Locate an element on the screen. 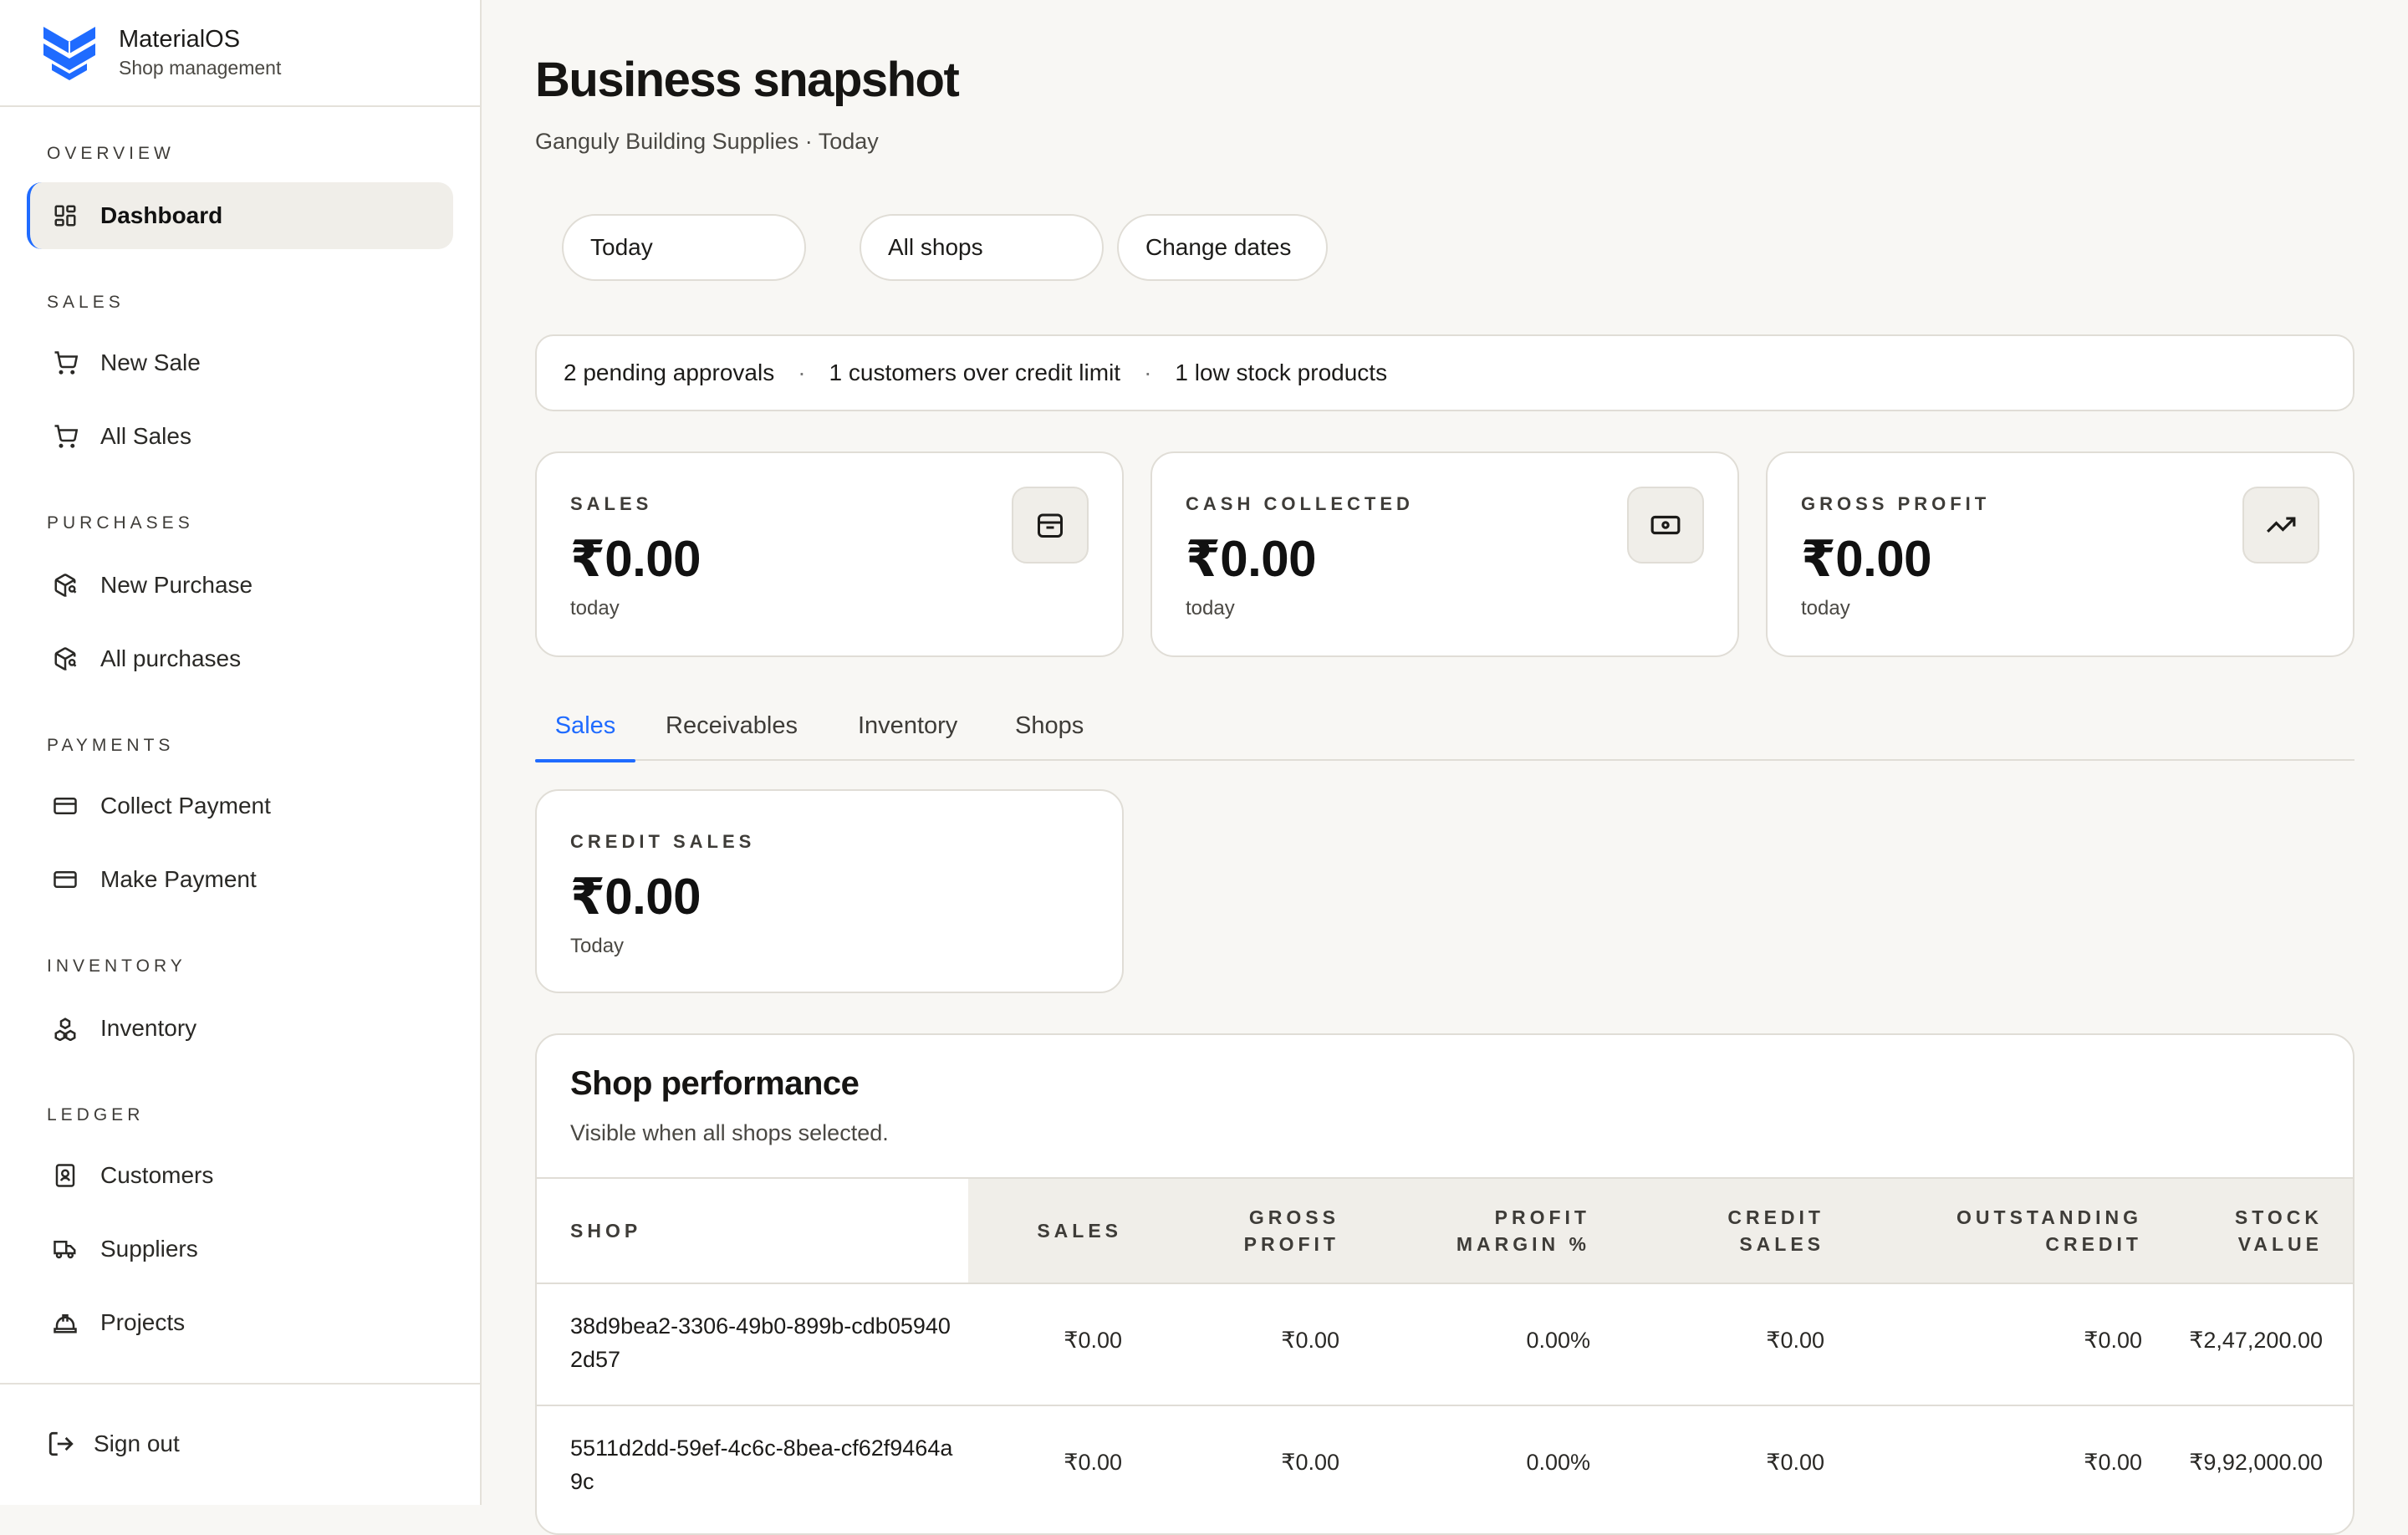 Image resolution: width=2408 pixels, height=1535 pixels. page-title: Business snapshot is located at coordinates (747, 80).